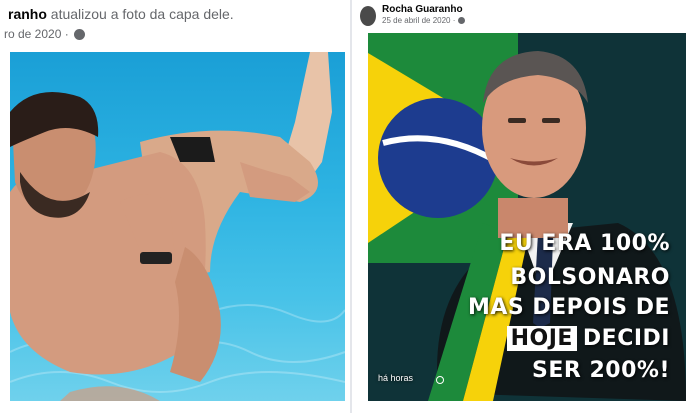 This screenshot has width=700, height=413. Describe the element at coordinates (584, 243) in the screenshot. I see `overlay-text-line: EU ERA 100%` at that location.